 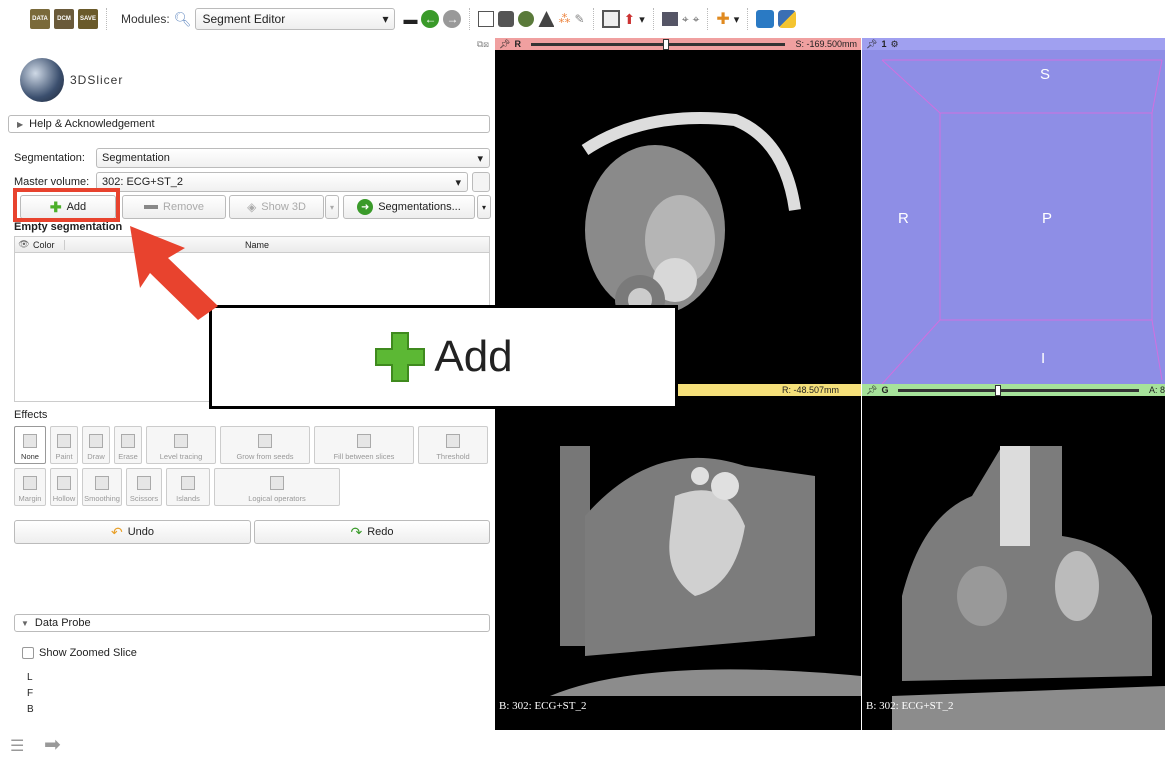 I want to click on visibility-column-icon: 👁︎, so click(x=24, y=244).